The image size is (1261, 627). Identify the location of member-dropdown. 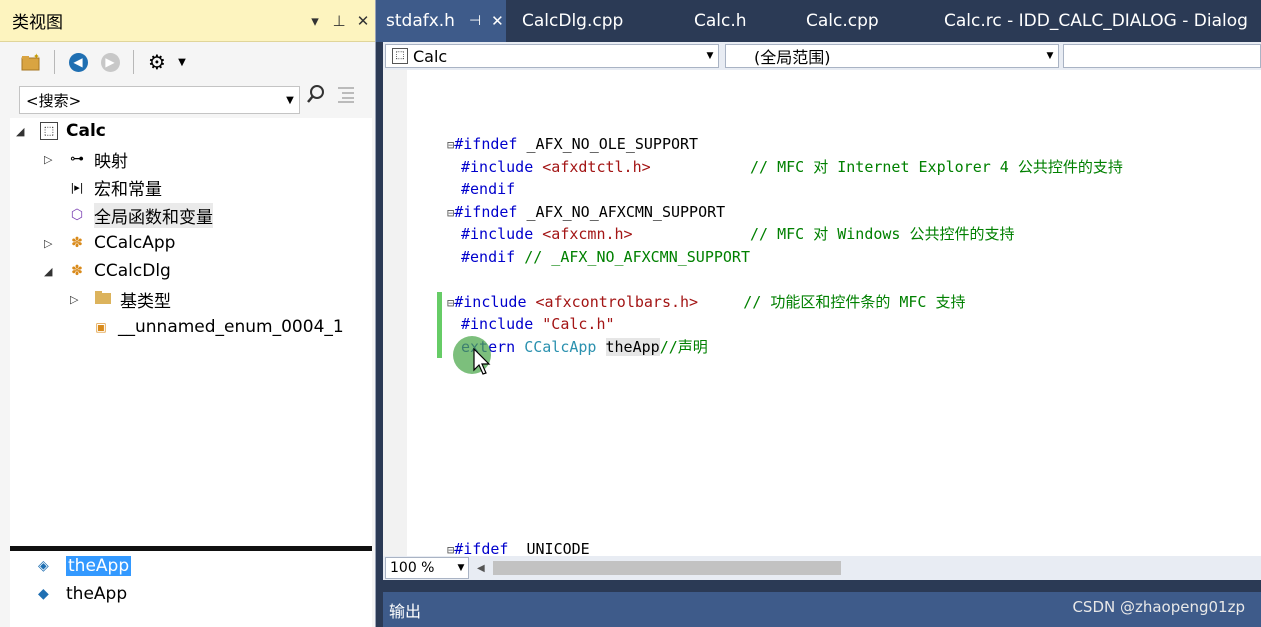
(1162, 56).